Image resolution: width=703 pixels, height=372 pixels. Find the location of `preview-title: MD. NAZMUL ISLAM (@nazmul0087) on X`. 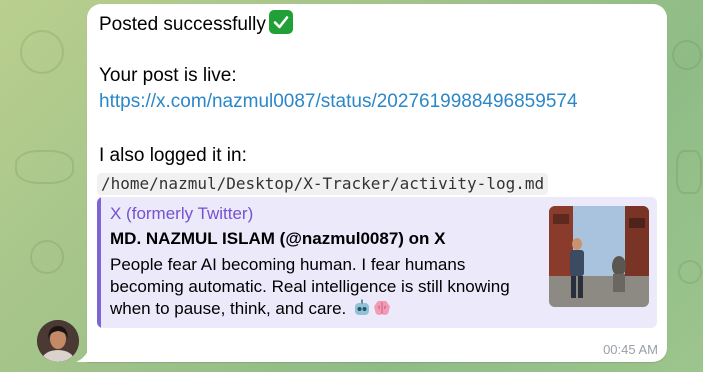

preview-title: MD. NAZMUL ISLAM (@nazmul0087) on X is located at coordinates (278, 238).